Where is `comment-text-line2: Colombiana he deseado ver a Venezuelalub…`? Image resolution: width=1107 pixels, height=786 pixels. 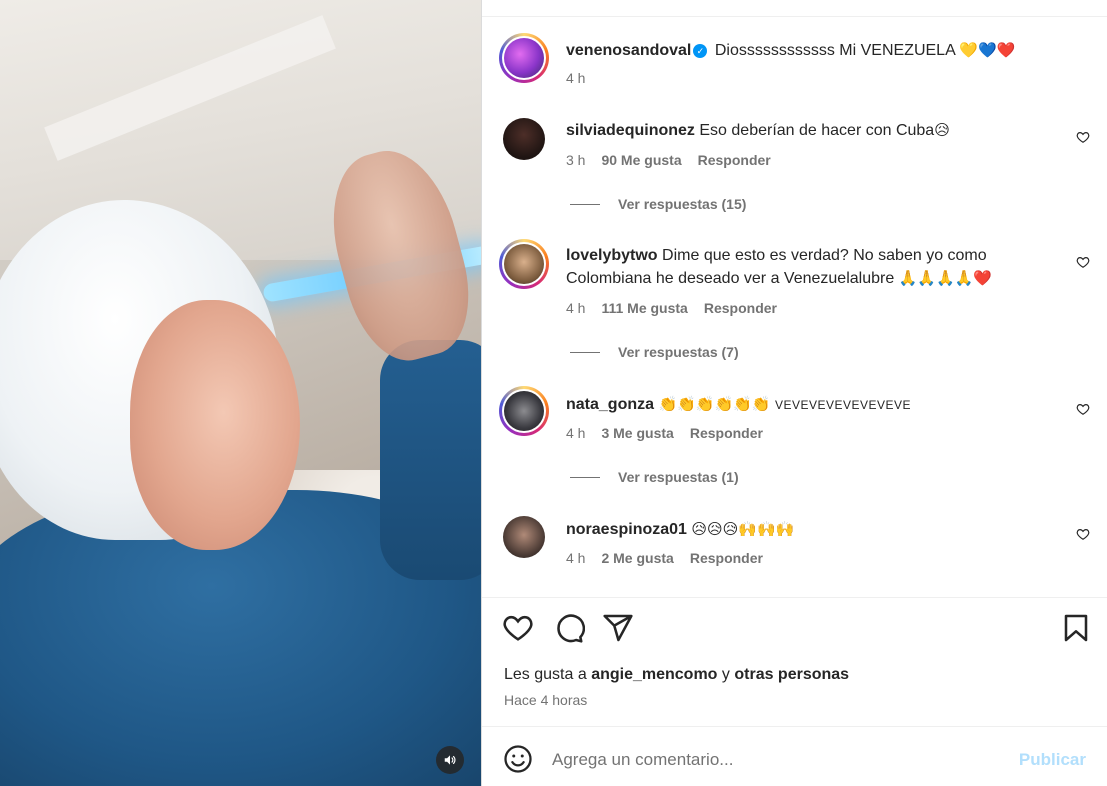 comment-text-line2: Colombiana he deseado ver a Venezuelalub… is located at coordinates (730, 278).